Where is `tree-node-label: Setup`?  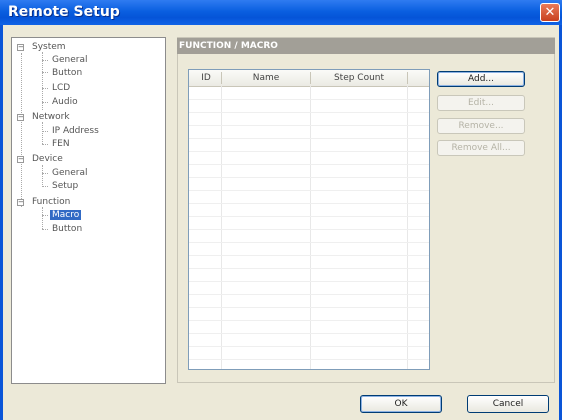
tree-node-label: Setup is located at coordinates (65, 186).